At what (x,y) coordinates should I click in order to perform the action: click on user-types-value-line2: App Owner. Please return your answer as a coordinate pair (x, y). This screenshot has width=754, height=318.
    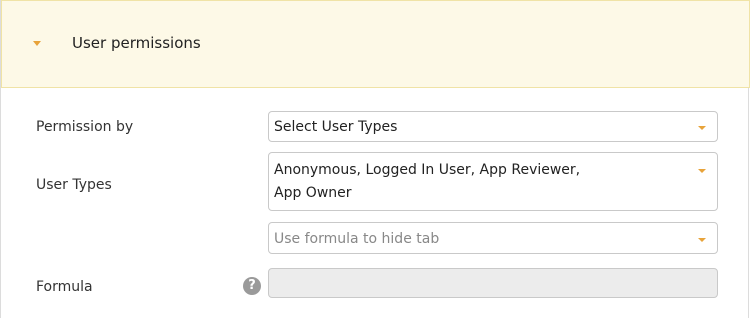
    Looking at the image, I should click on (313, 193).